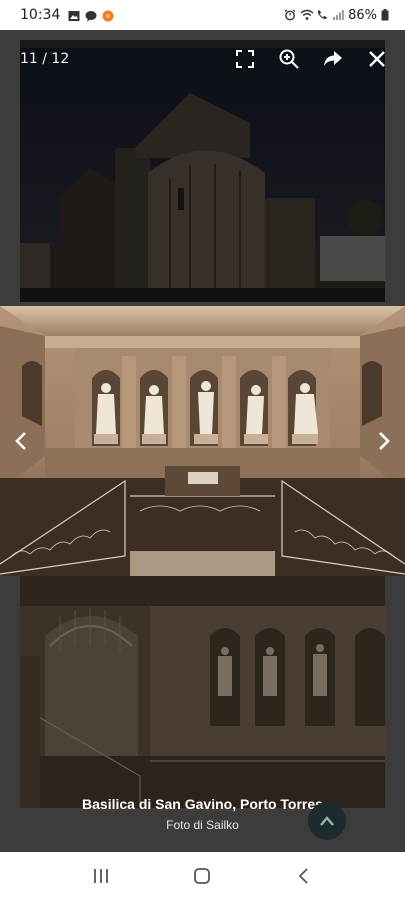 Image resolution: width=405 pixels, height=900 pixels. I want to click on status-right: 86%, so click(338, 15).